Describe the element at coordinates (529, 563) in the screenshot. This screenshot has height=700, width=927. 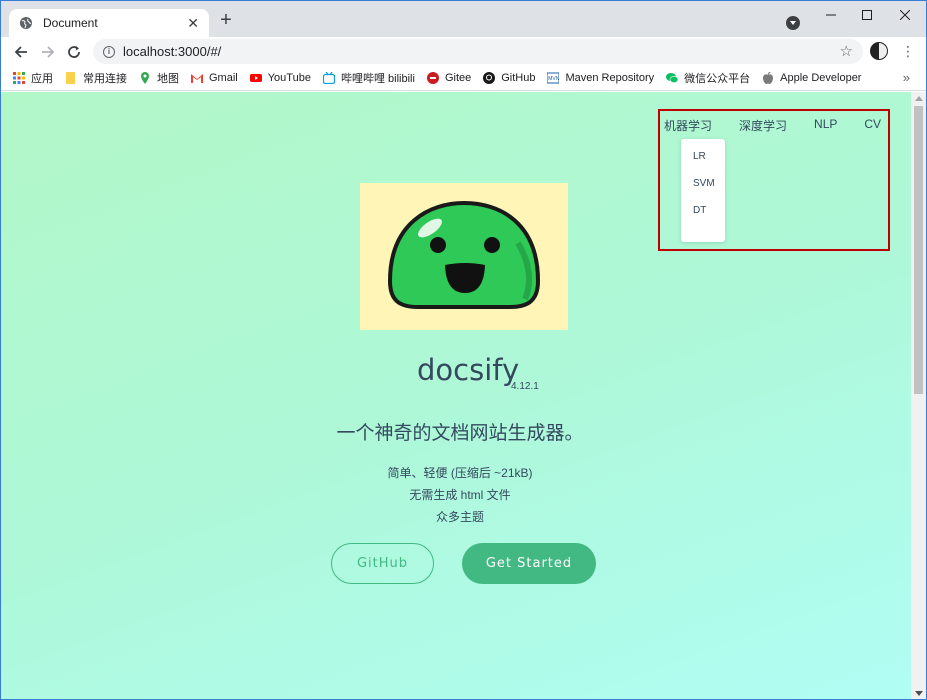
I see `get-started-button: Get Started` at that location.